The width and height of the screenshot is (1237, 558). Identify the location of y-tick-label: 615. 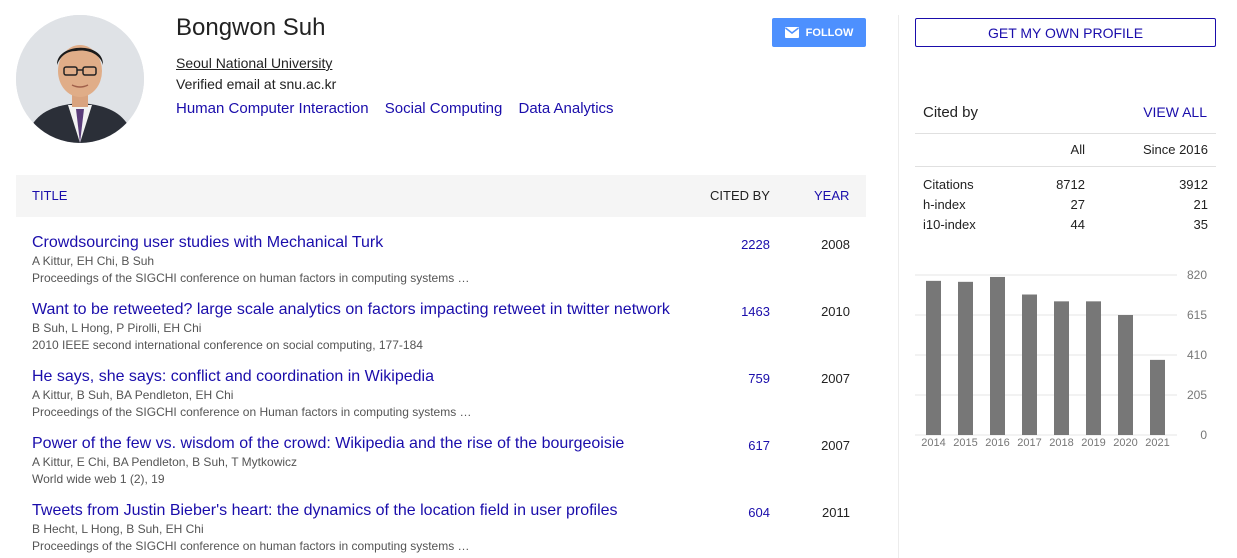
(1197, 315).